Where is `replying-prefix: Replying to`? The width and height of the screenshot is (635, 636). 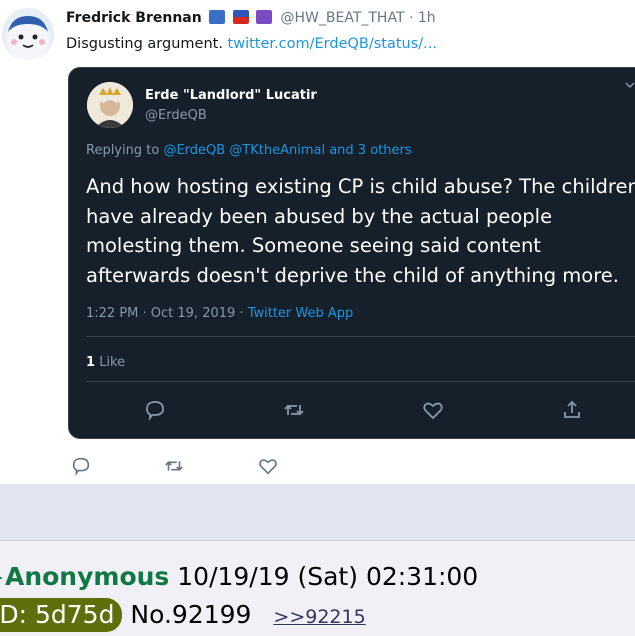 replying-prefix: Replying to is located at coordinates (123, 150).